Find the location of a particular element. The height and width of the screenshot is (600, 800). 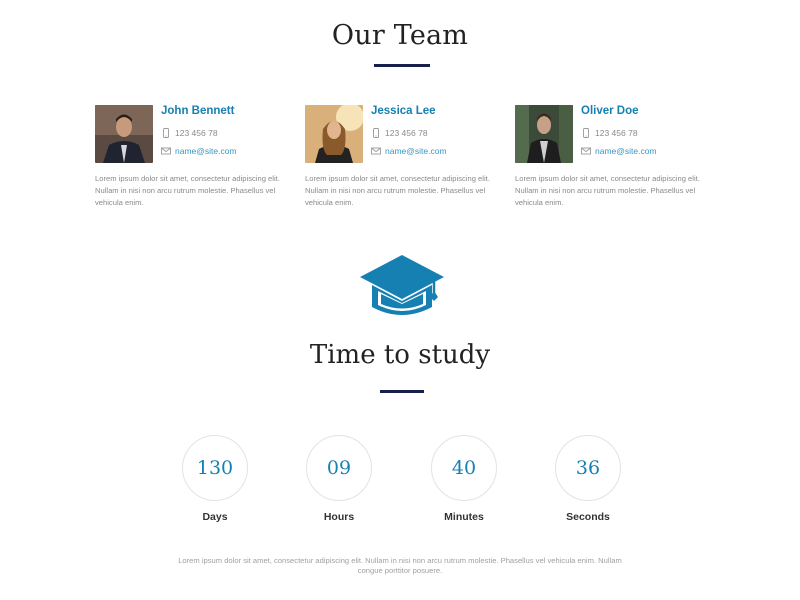

countdown-label: Hours is located at coordinates (339, 517).